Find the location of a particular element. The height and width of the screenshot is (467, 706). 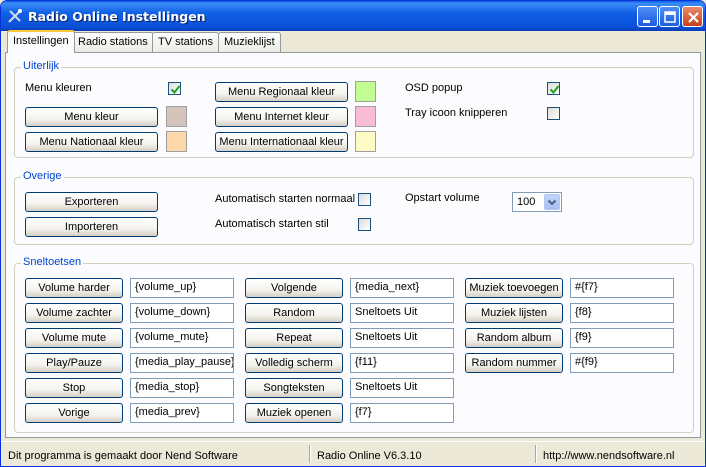

menu-kleur-button: Menu kleur is located at coordinates (91, 117).